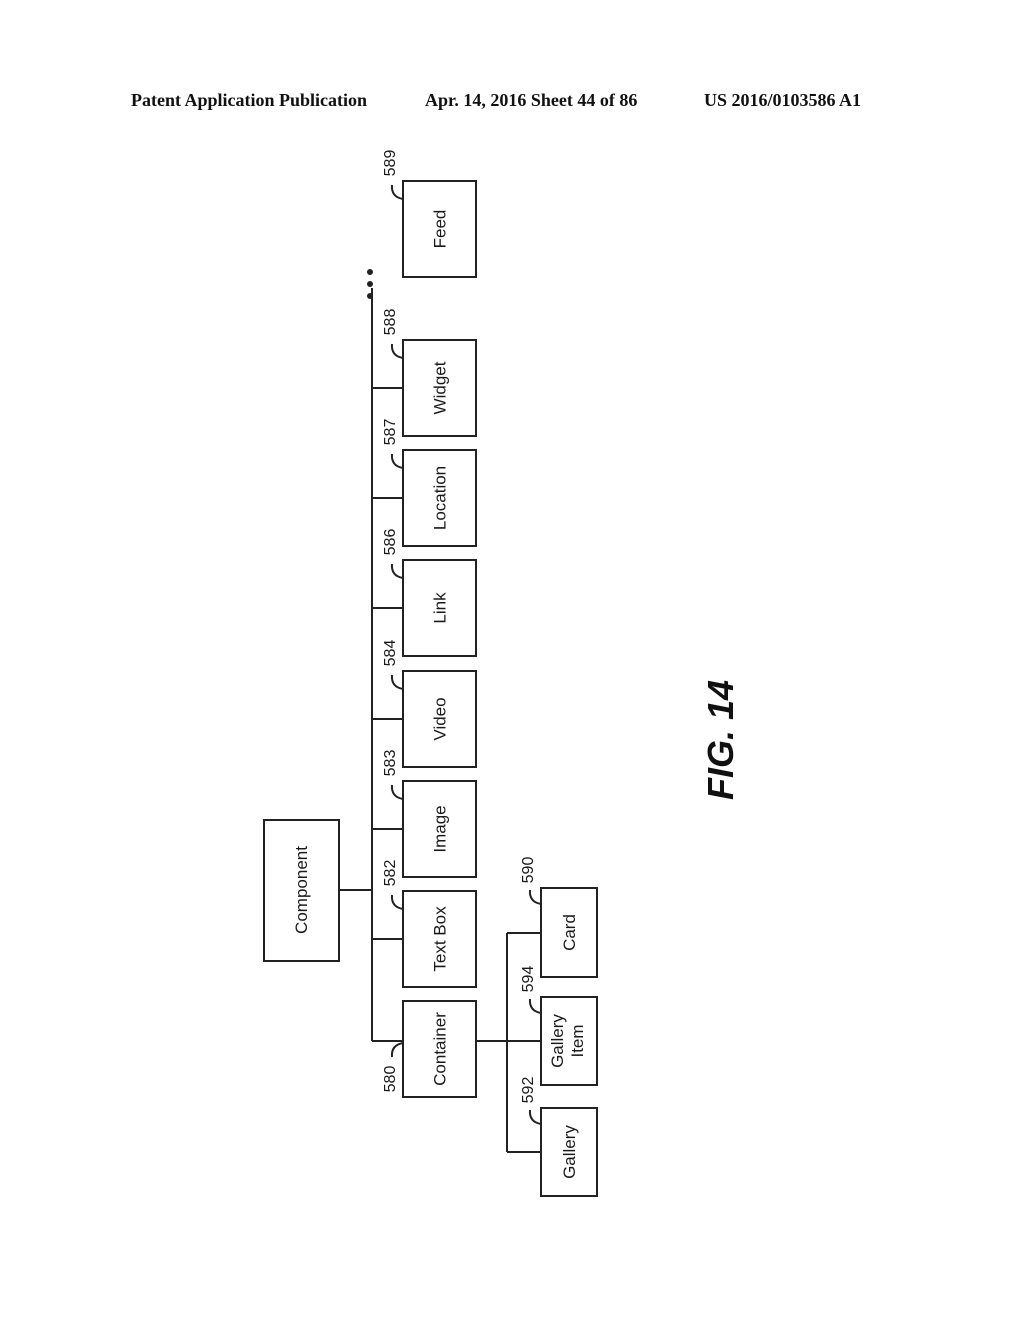 The image size is (1024, 1320). What do you see at coordinates (528, 1090) in the screenshot?
I see `reference-numeral: 592` at bounding box center [528, 1090].